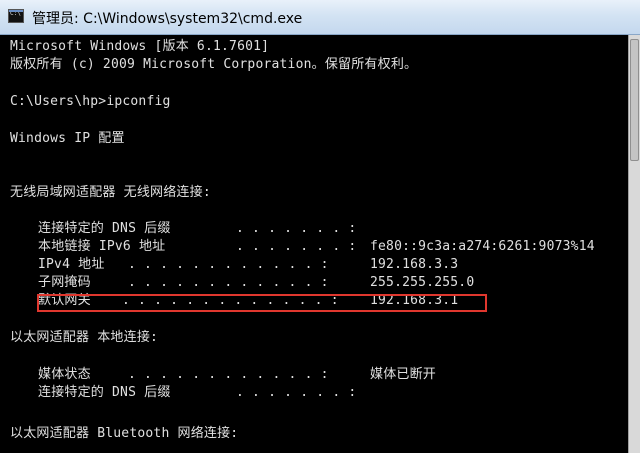 This screenshot has width=640, height=453. What do you see at coordinates (320, 17) in the screenshot?
I see `title-bar: 管理员: C:\Windows\system32\cmd.exe` at bounding box center [320, 17].